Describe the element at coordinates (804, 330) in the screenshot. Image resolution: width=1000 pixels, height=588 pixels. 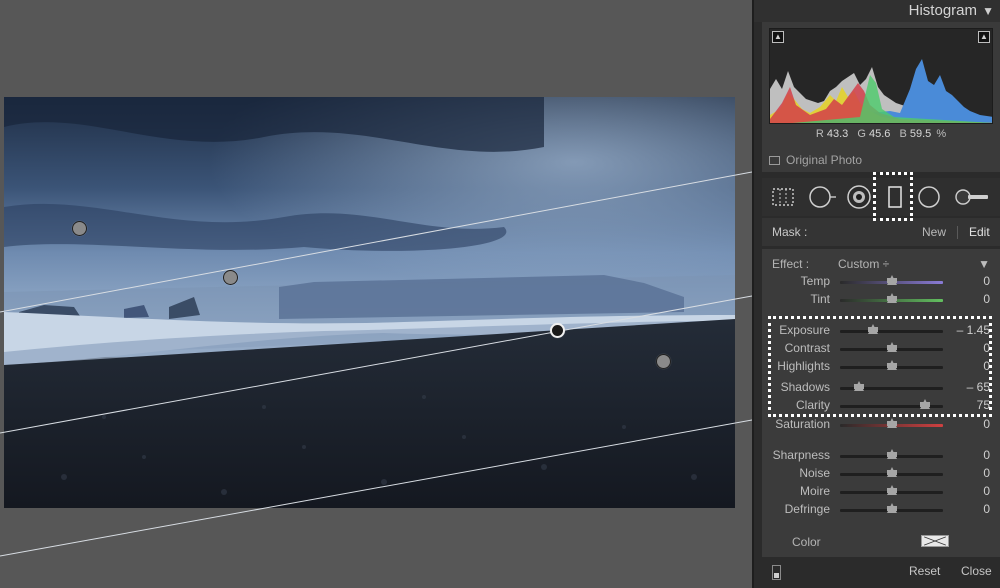
I see `slider-label: Exposure` at that location.